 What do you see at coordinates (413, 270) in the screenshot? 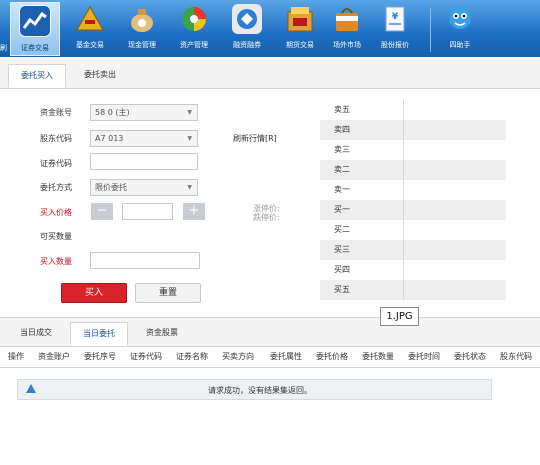
I see `order-book-row: 买四` at bounding box center [413, 270].